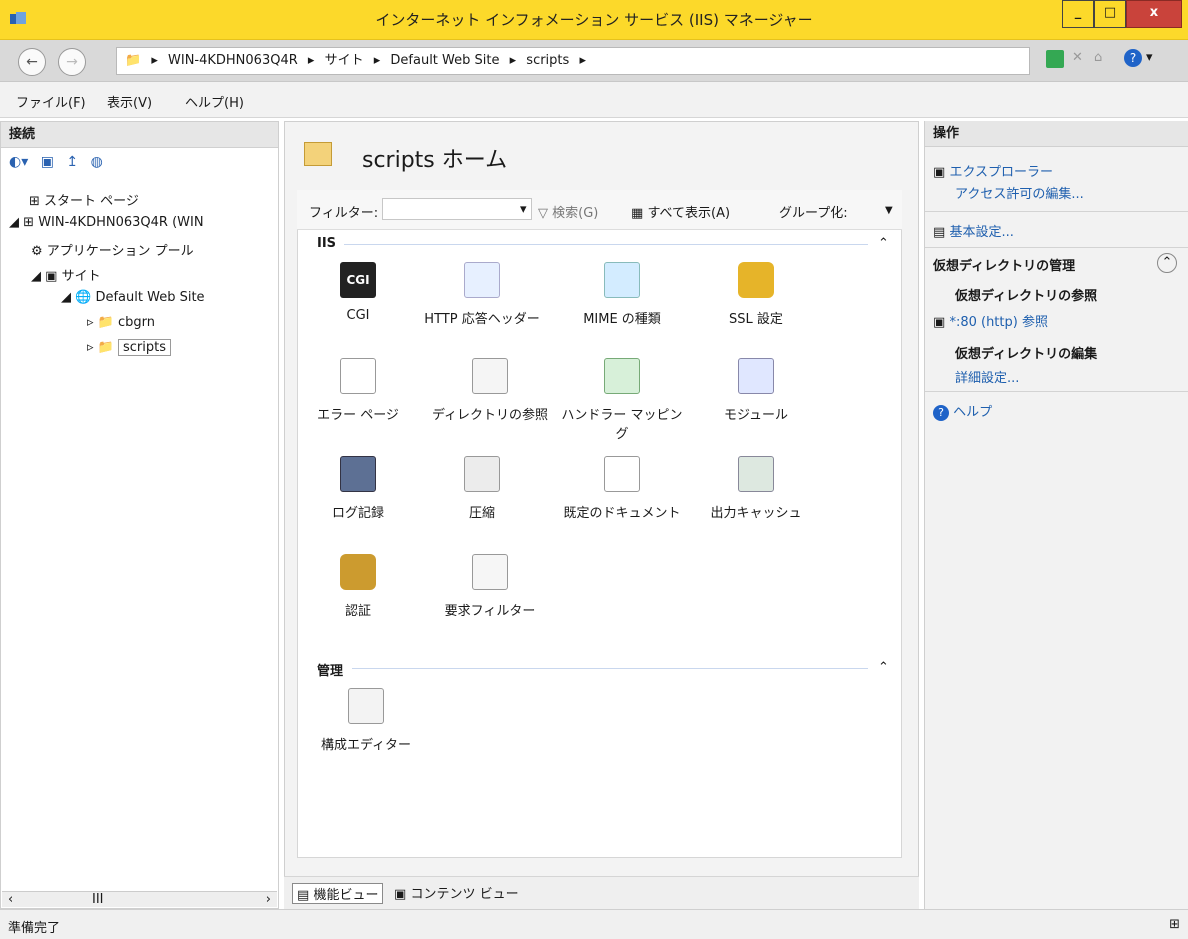 Image resolution: width=1188 pixels, height=939 pixels. What do you see at coordinates (1078, 14) in the screenshot?
I see `minimize-button: _` at bounding box center [1078, 14].